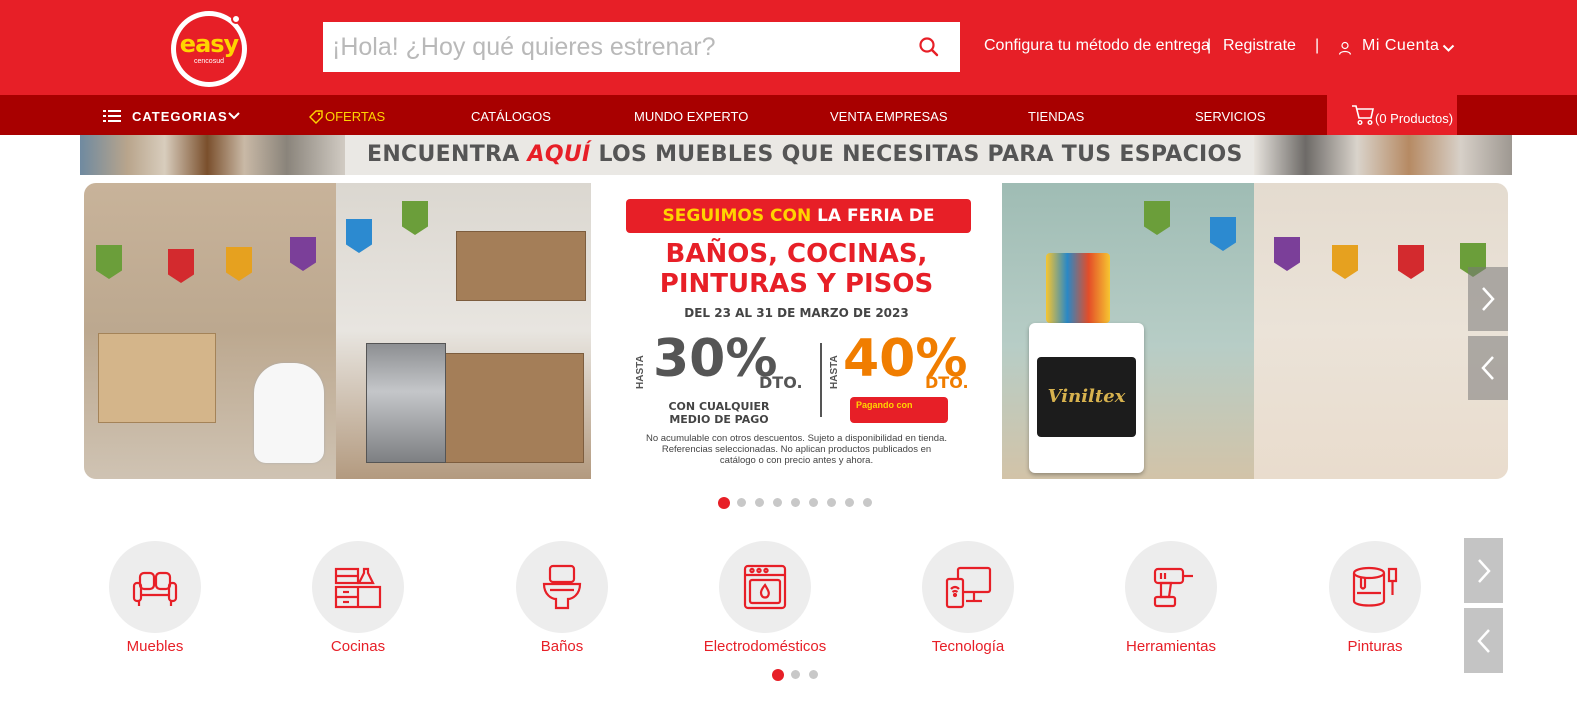  Describe the element at coordinates (1078, 288) in the screenshot. I see `paint-can-image` at that location.